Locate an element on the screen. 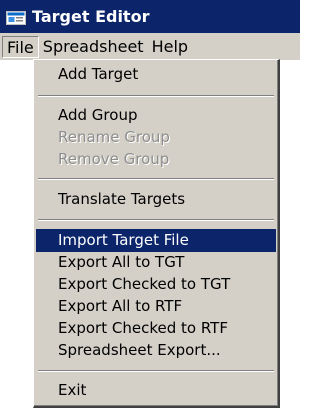 This screenshot has height=408, width=320. window-app-icon is located at coordinates (16, 17).